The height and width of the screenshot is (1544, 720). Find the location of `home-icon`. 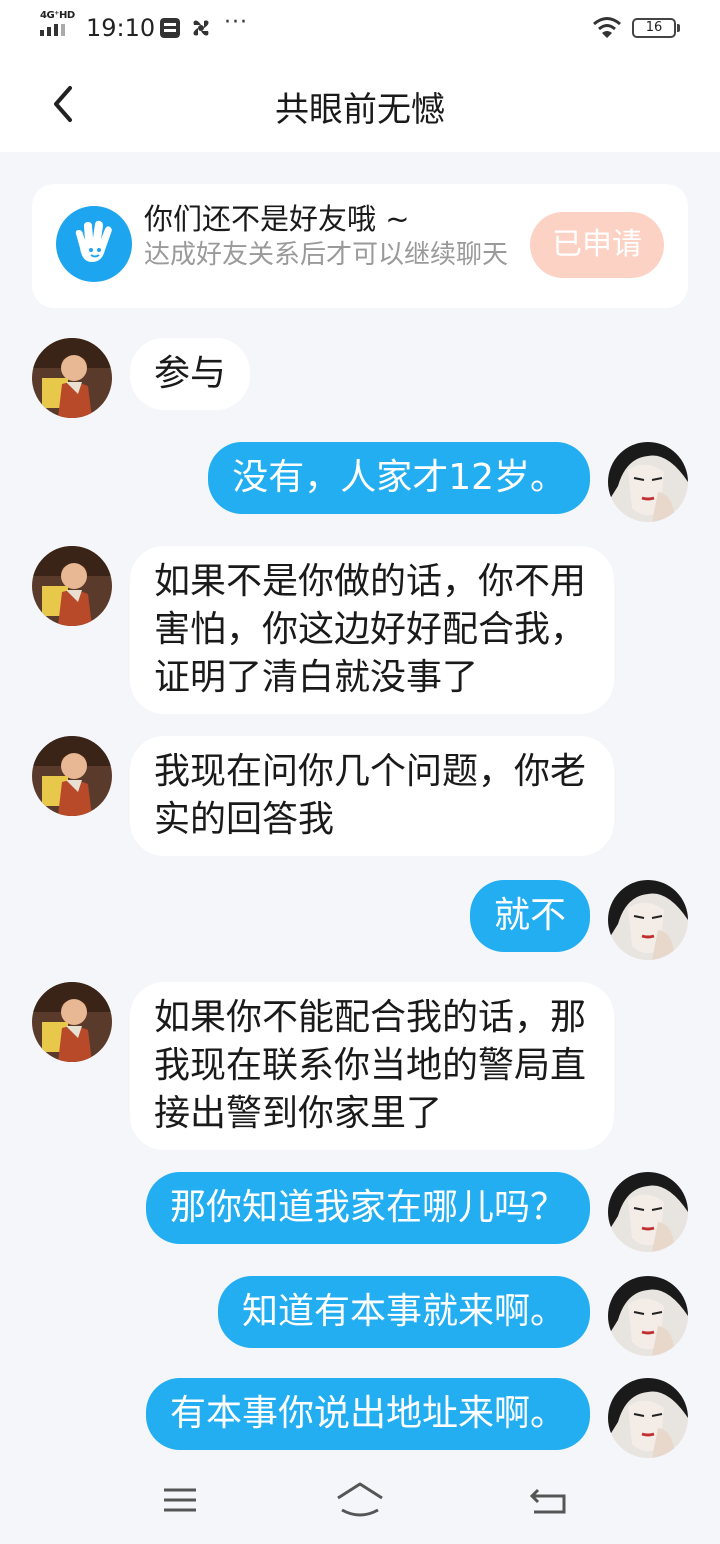

home-icon is located at coordinates (360, 1499).